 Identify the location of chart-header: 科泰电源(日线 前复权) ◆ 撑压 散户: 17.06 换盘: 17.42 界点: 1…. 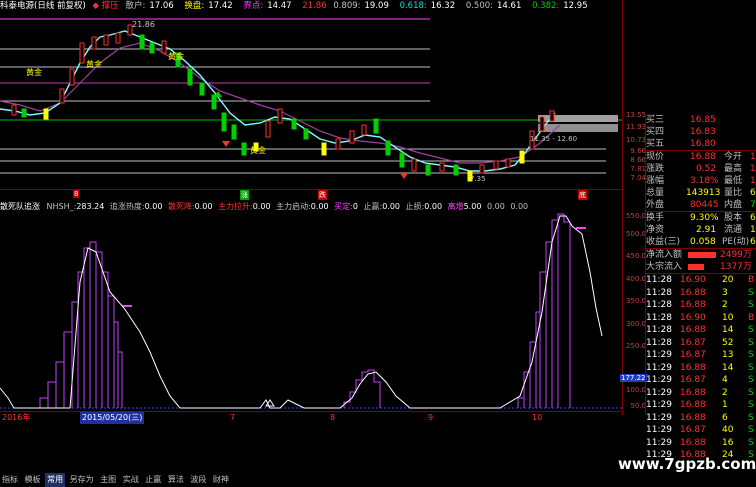
(310, 6).